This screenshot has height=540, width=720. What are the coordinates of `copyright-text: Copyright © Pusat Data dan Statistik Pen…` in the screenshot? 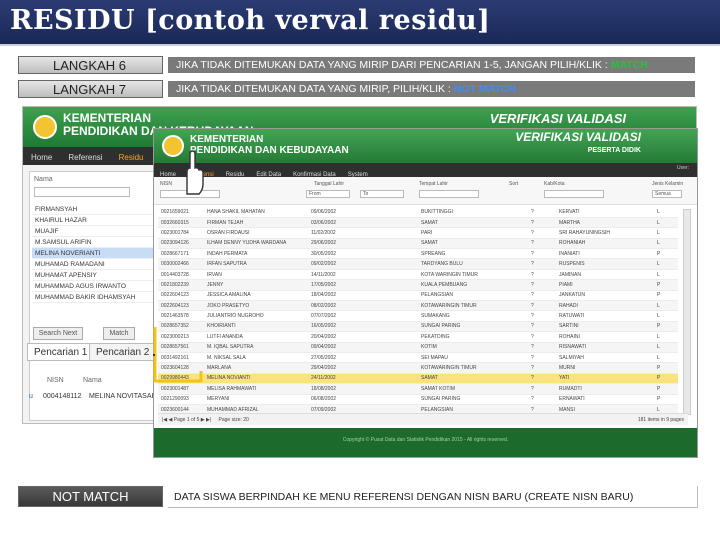 It's located at (425, 440).